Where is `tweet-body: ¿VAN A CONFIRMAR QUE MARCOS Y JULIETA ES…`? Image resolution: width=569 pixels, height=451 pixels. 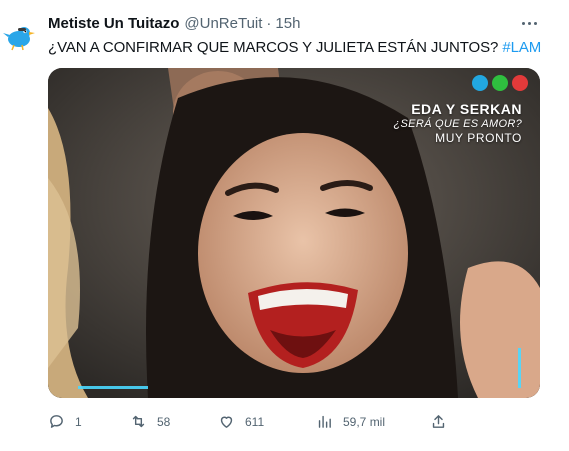
tweet-body: ¿VAN A CONFIRMAR QUE MARCOS Y JULIETA ES… is located at coordinates (273, 47).